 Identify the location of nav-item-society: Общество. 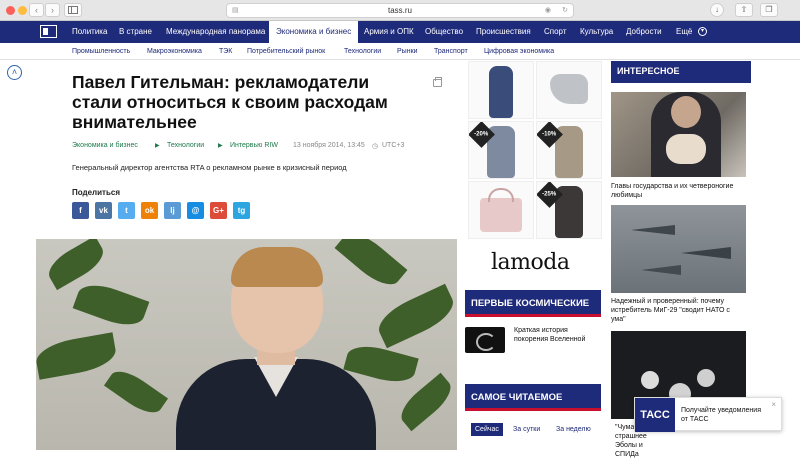
(444, 32).